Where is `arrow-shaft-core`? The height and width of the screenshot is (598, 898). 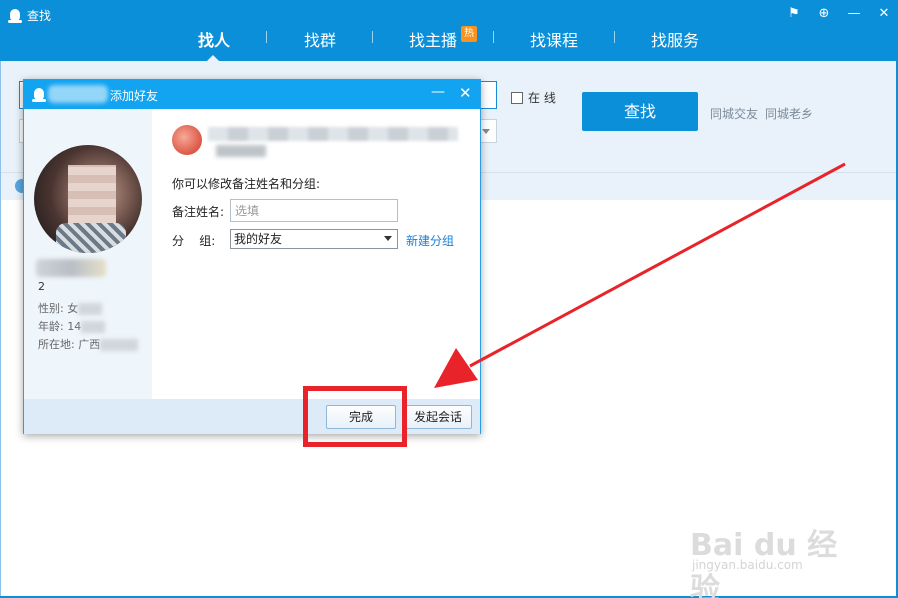 arrow-shaft-core is located at coordinates (657, 265).